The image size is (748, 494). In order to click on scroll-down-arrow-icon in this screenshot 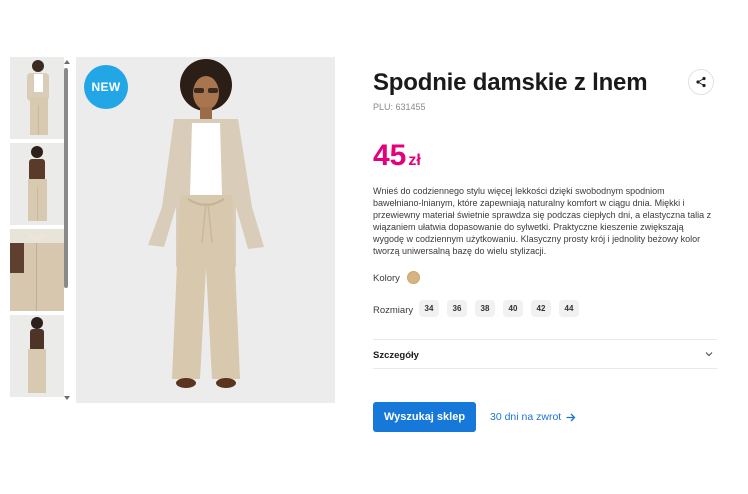, I will do `click(67, 398)`.